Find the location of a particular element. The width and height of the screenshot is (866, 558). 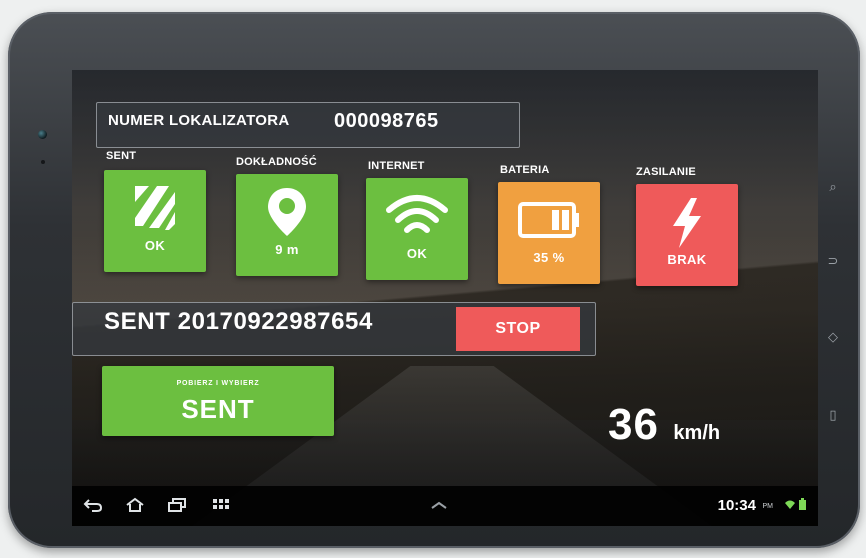

locator-id-label: NUMER LOKALIZATORA is located at coordinates (199, 120).